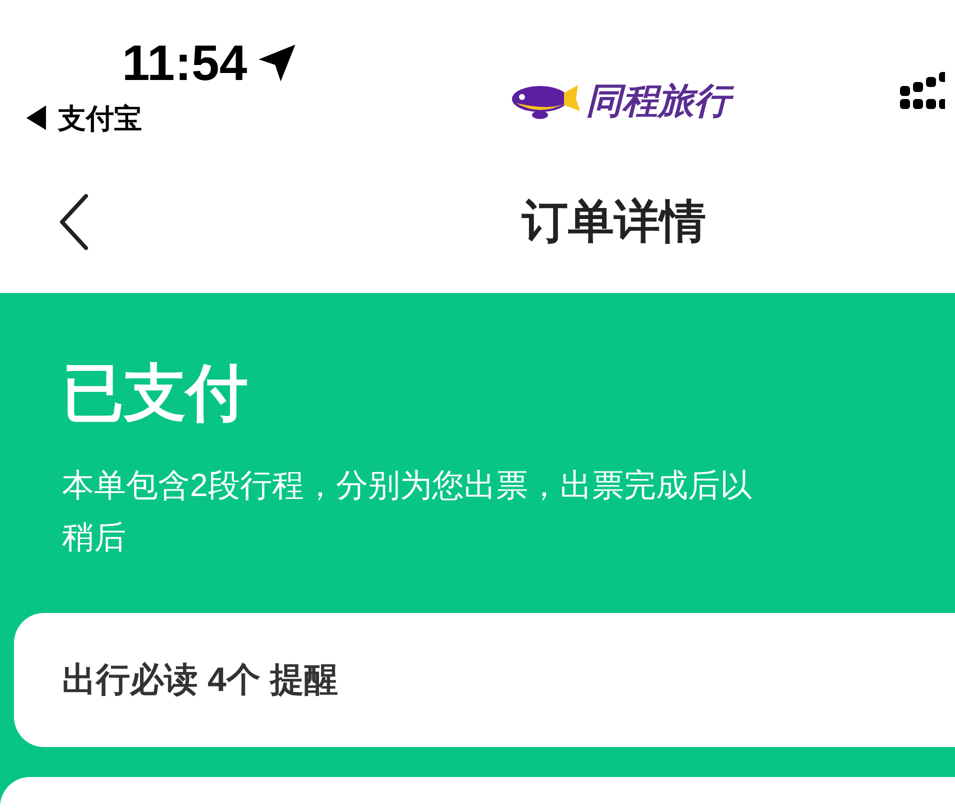 This screenshot has width=955, height=809. I want to click on page-title: 订单详情, so click(614, 221).